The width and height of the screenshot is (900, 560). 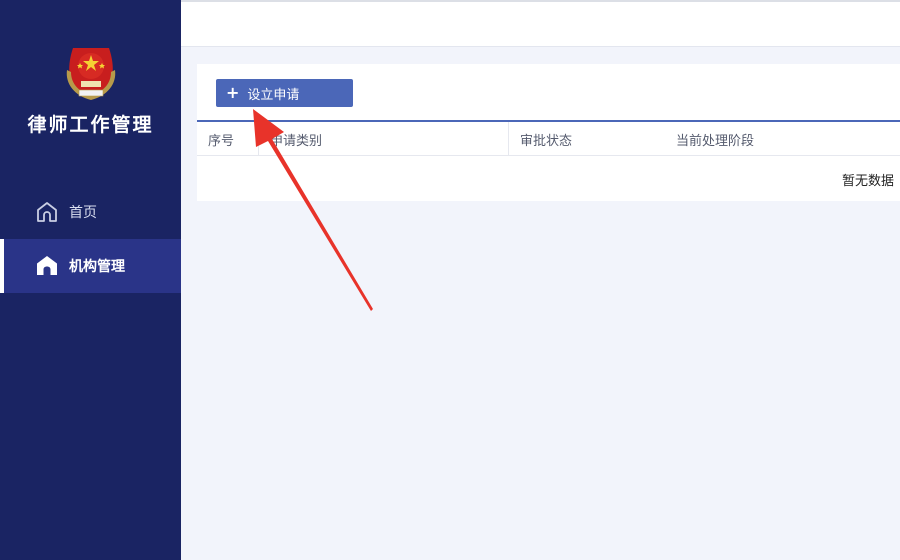 I want to click on sidebar-item-label: 首页, so click(x=83, y=213).